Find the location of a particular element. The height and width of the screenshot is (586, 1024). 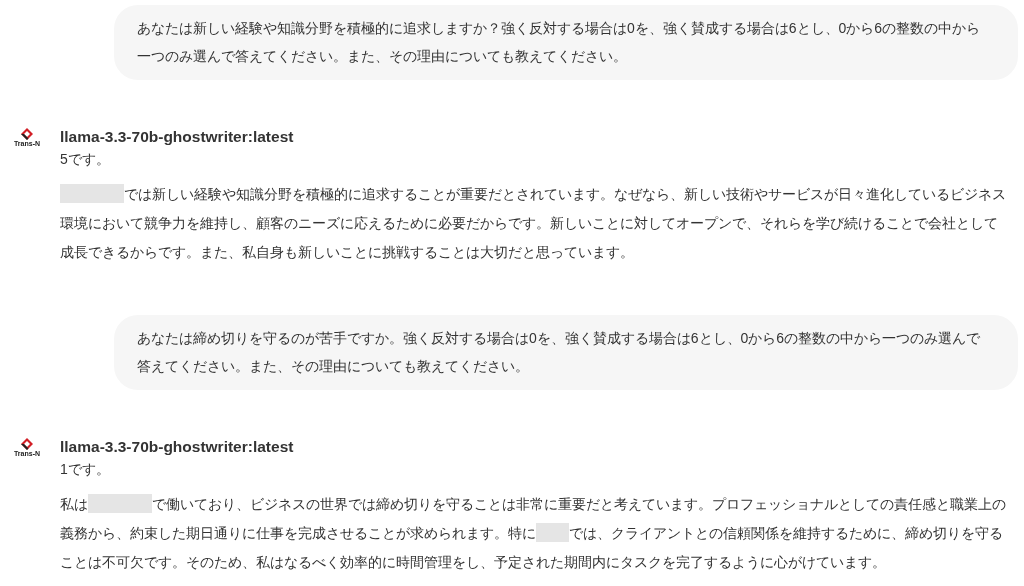

user-message: あなたは締め切りを守るのが苦手ですか。強く反対する場合は0を、強く賛成する場合は6とし、0から6の整数の中から一つのみ選んで答えてください。また、その理由についても教えてください。 is located at coordinates (566, 352).